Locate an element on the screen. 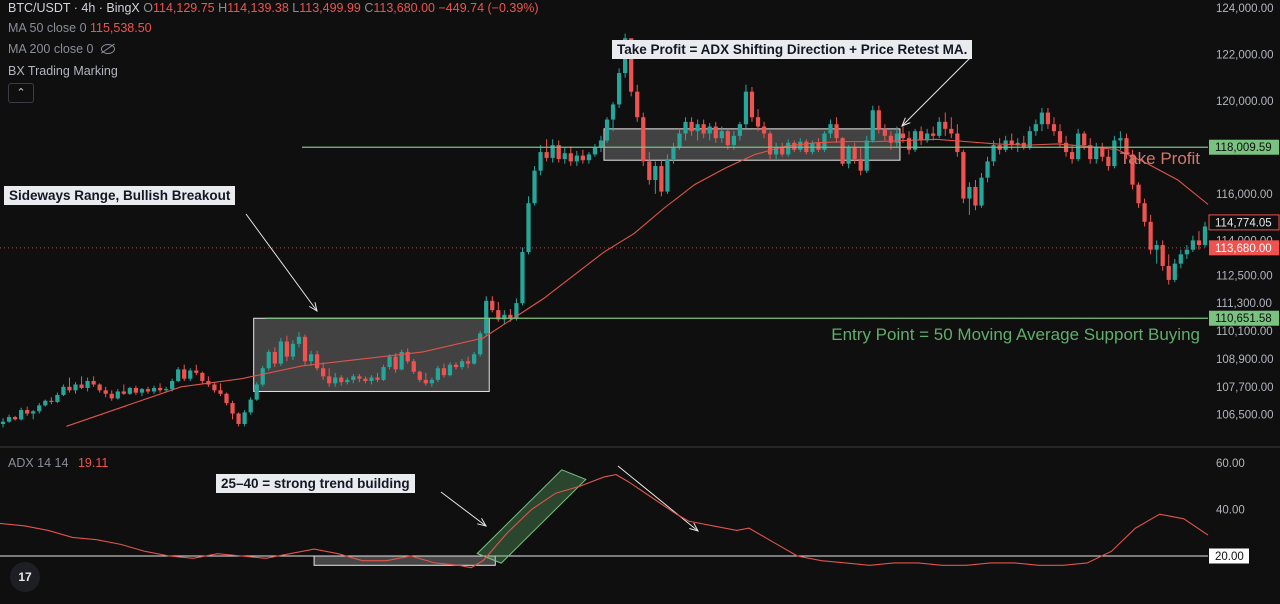  hidden-eye-icon is located at coordinates (107, 49).